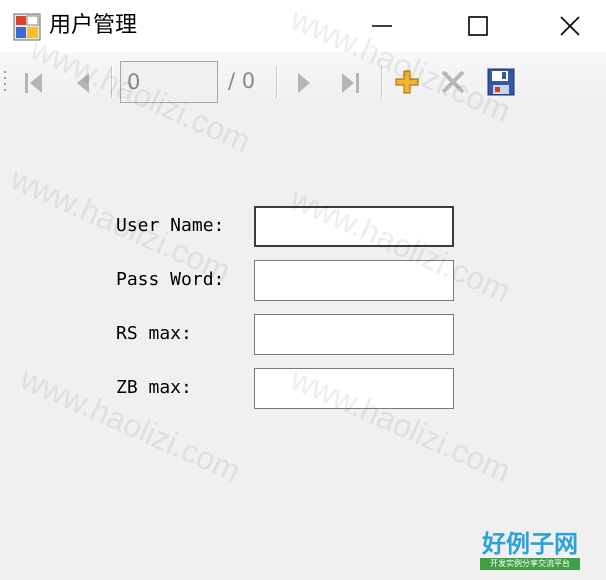 This screenshot has width=606, height=580. What do you see at coordinates (530, 543) in the screenshot?
I see `logo-title: 好例子网` at bounding box center [530, 543].